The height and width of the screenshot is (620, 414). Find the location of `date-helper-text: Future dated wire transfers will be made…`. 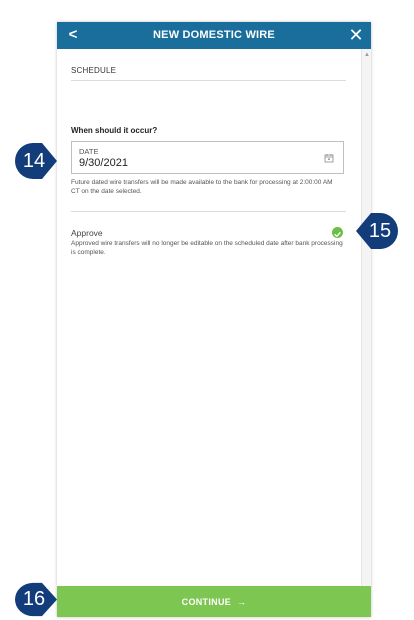

date-helper-text: Future dated wire transfers will be made… is located at coordinates (202, 187).